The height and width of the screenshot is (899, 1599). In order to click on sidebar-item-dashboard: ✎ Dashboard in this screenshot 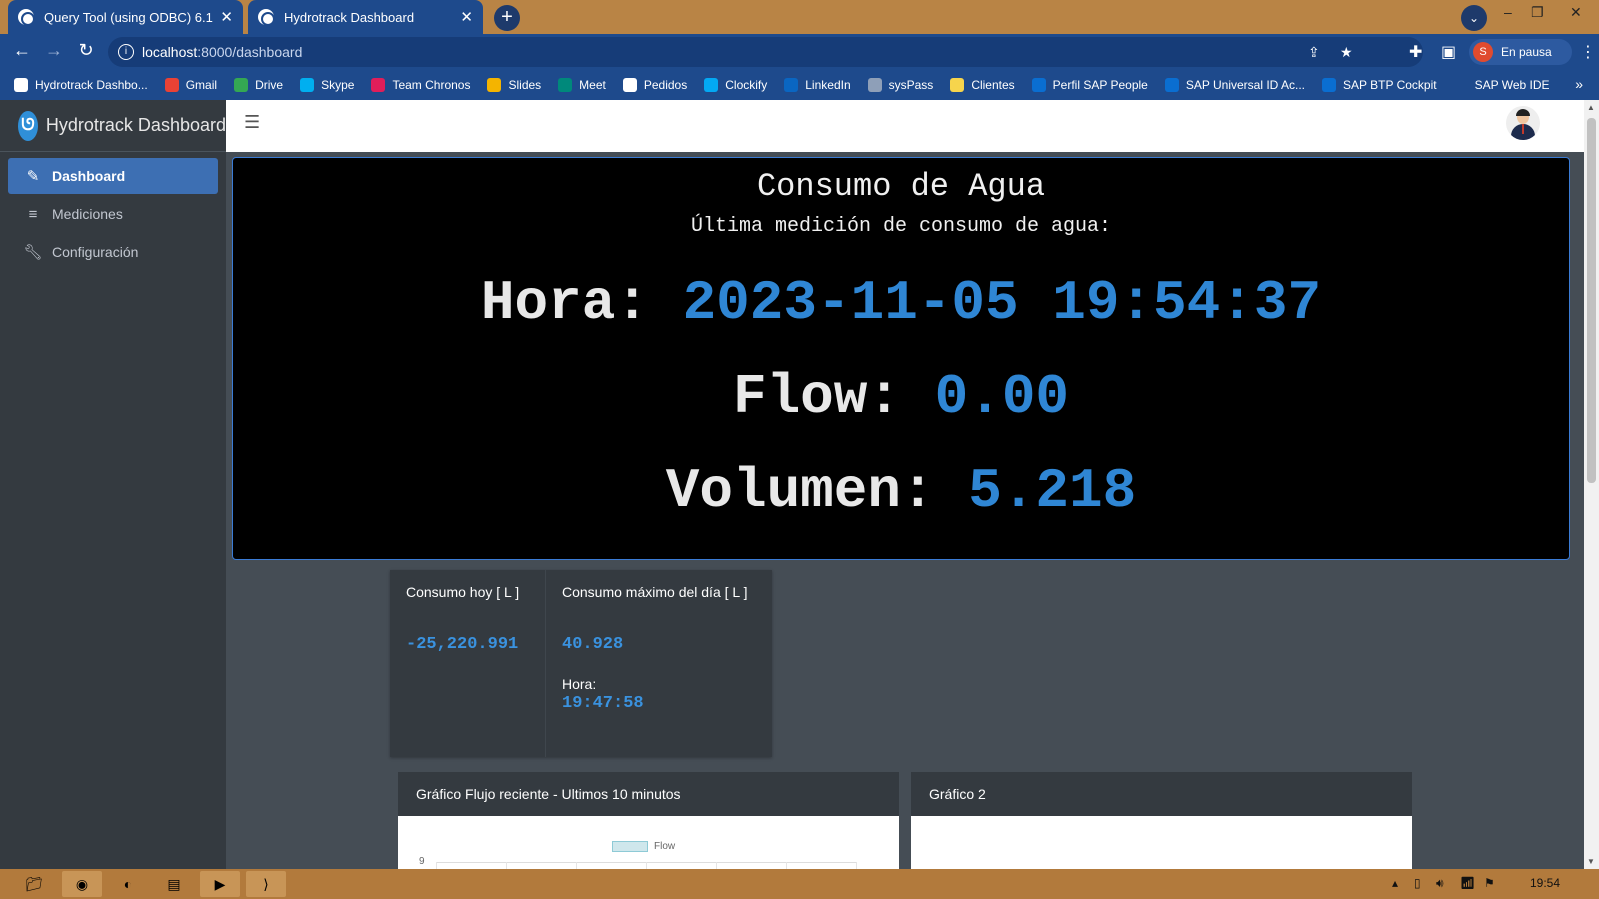, I will do `click(113, 176)`.